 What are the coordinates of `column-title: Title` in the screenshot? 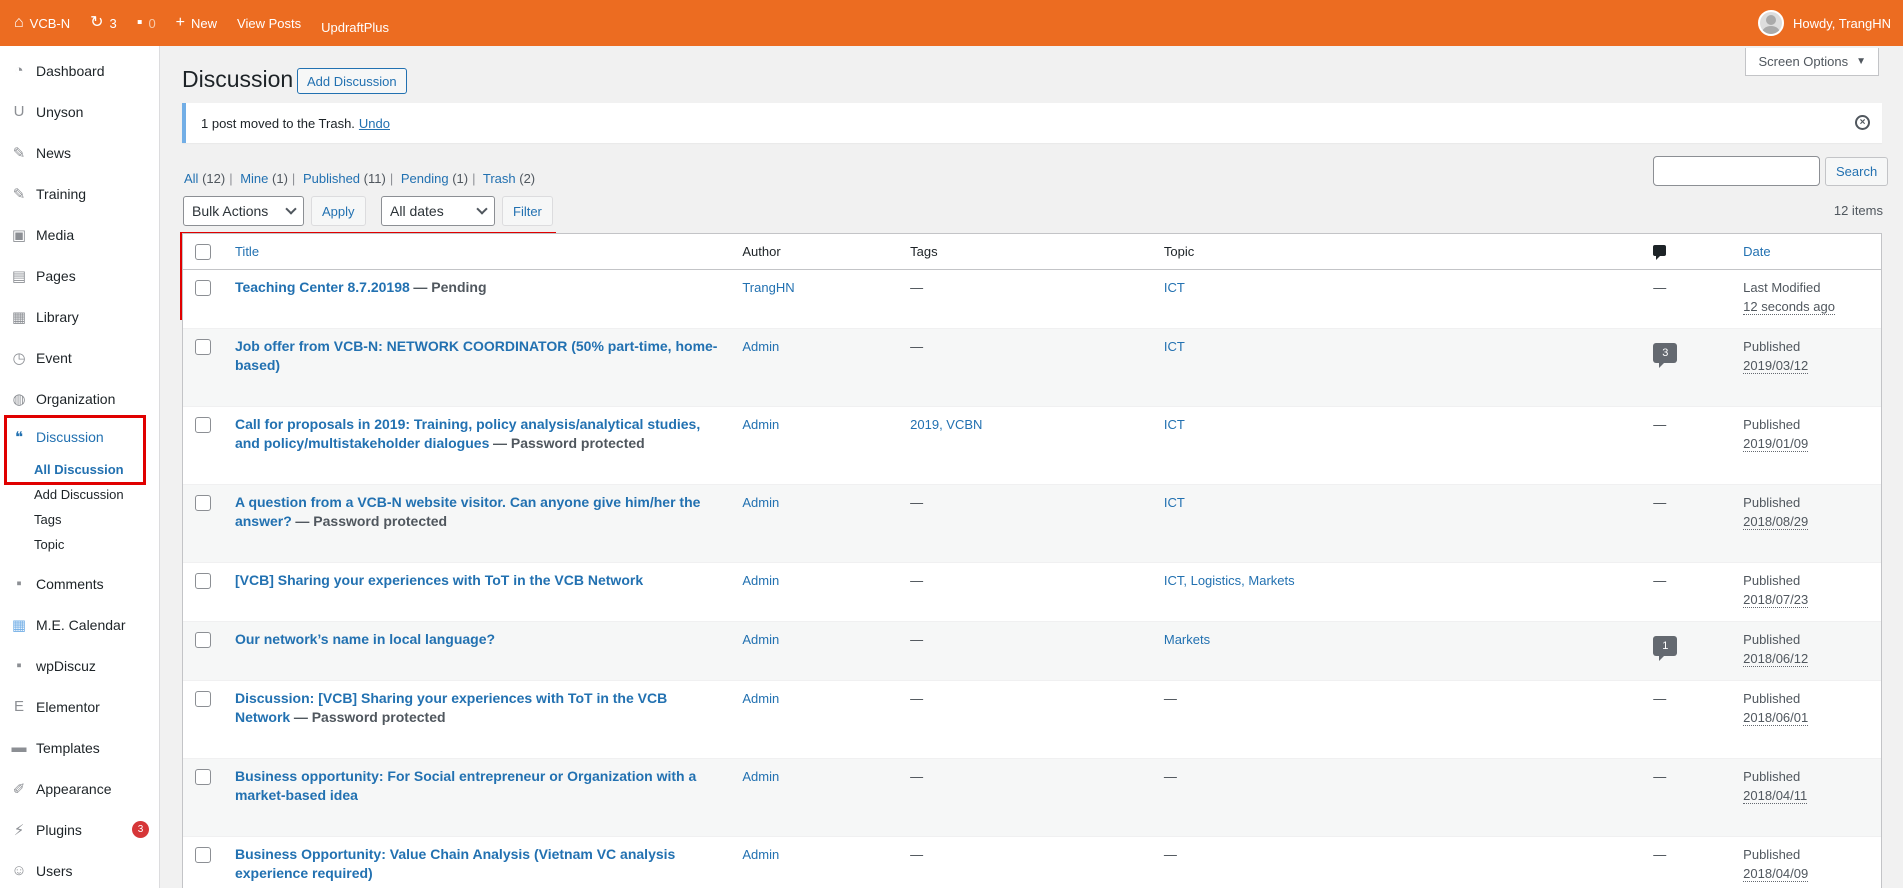 It's located at (478, 251).